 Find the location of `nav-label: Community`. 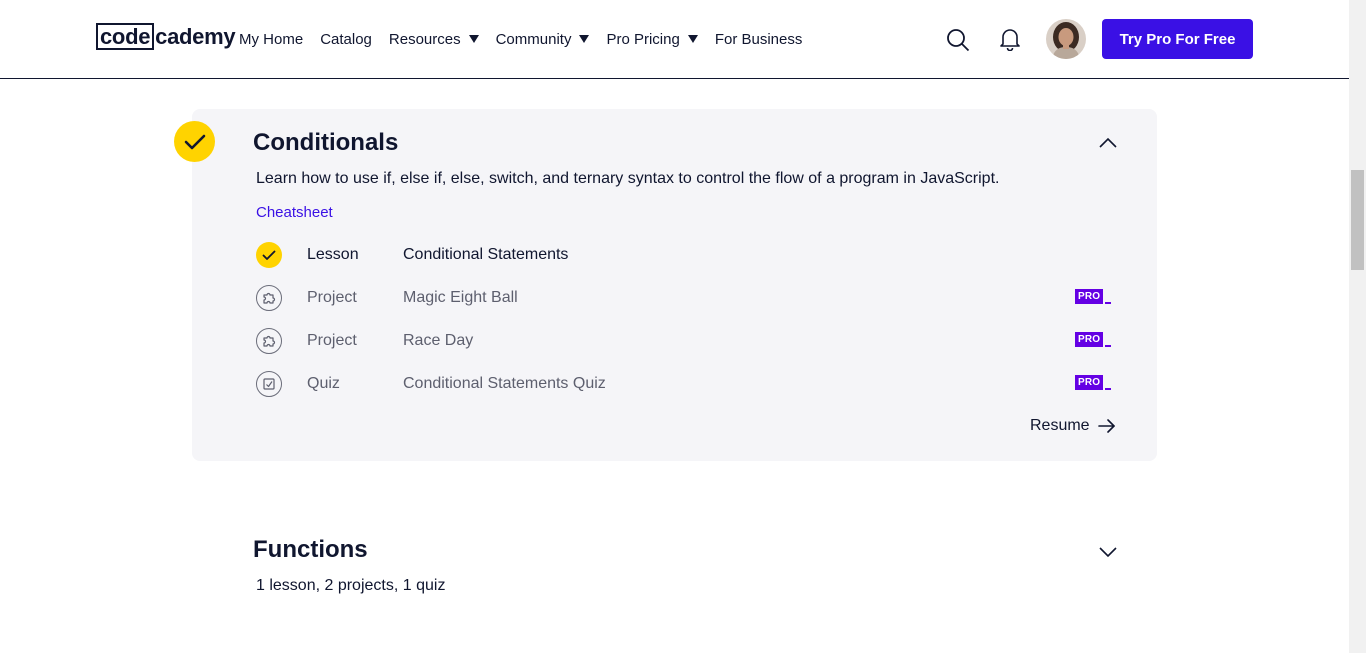

nav-label: Community is located at coordinates (533, 39).